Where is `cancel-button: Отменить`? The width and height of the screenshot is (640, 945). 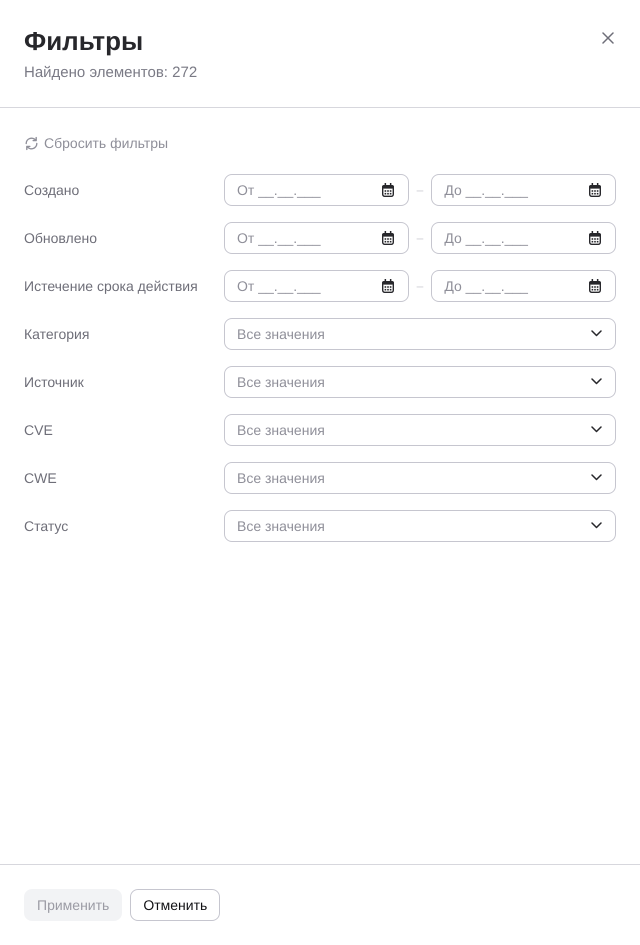
cancel-button: Отменить is located at coordinates (175, 905).